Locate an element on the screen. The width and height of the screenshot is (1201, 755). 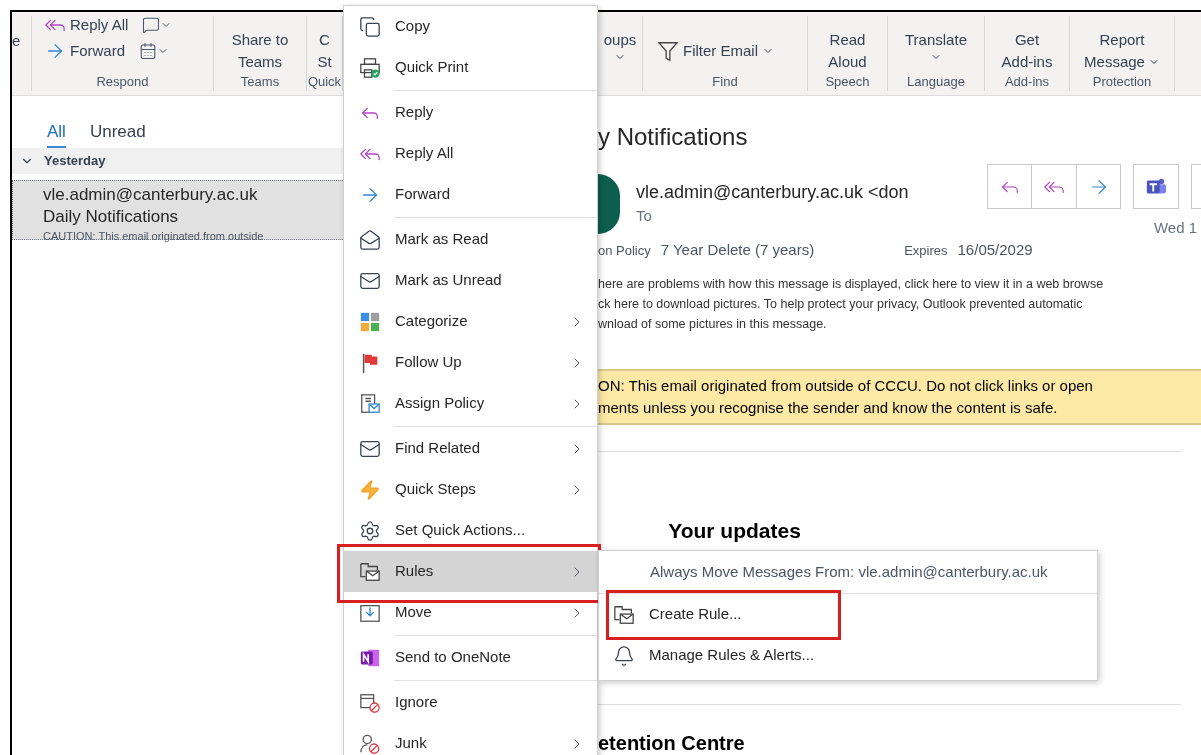
mail-item: vle.admin@canterbury.ac.uk Daily Notifications CAUTION: This email originated from outside is located at coordinates (178, 210).